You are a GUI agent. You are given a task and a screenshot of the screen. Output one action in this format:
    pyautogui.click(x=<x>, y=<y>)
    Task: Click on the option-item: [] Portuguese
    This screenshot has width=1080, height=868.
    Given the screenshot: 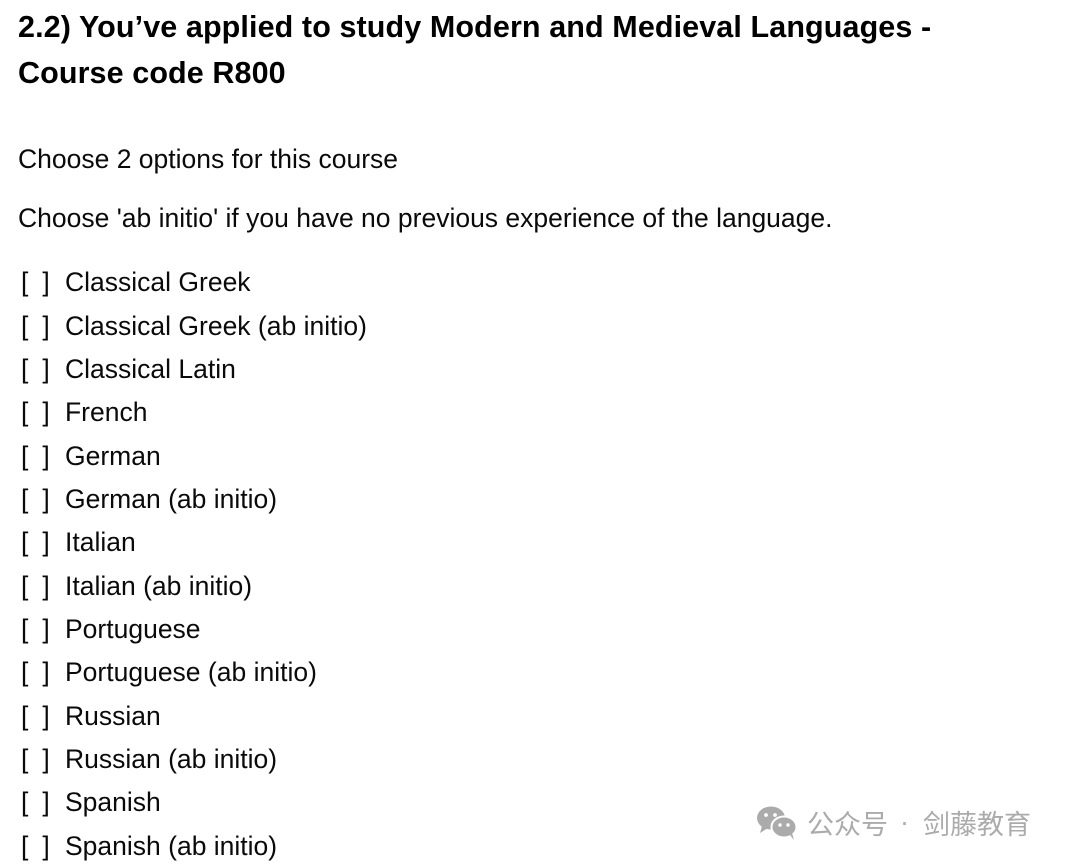 What is the action you would take?
    pyautogui.click(x=183, y=629)
    